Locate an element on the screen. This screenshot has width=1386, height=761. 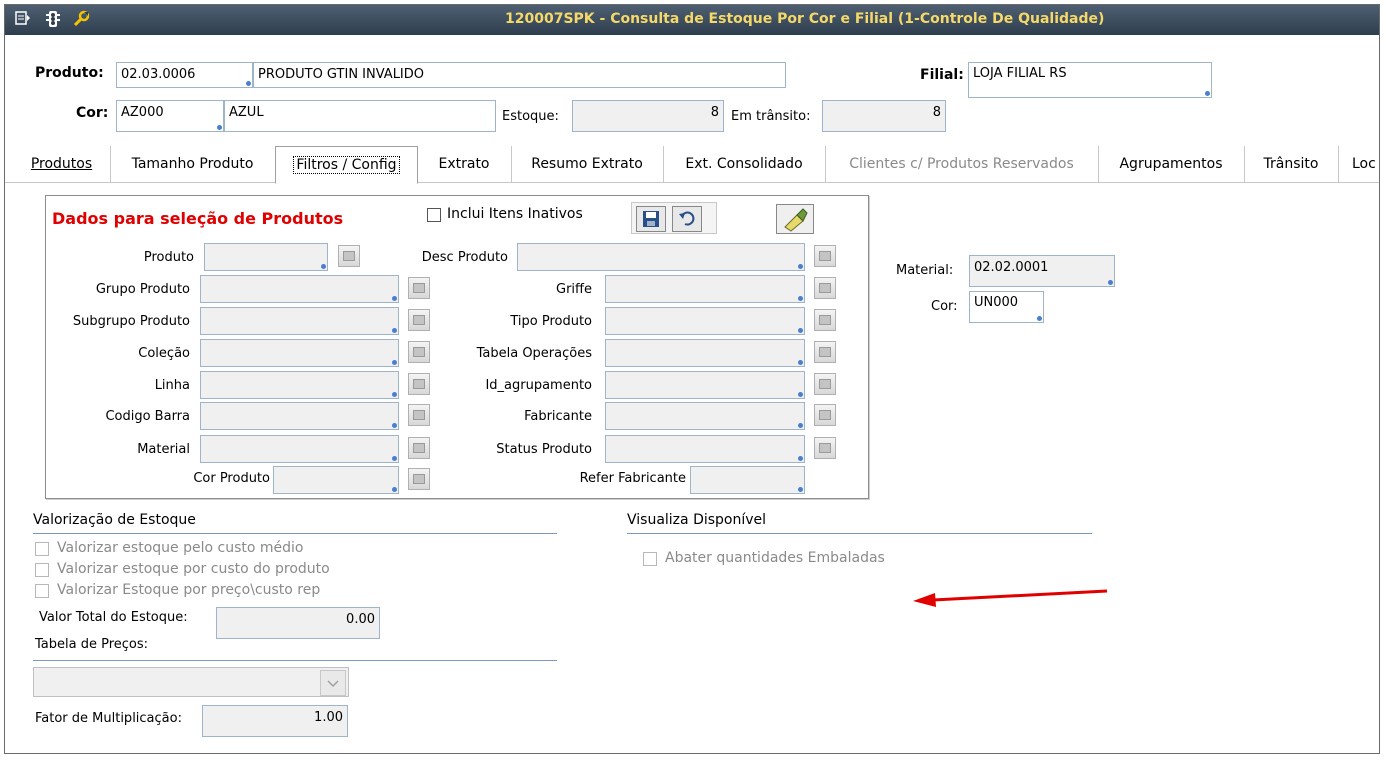
valorizacao-divider is located at coordinates (295, 533).